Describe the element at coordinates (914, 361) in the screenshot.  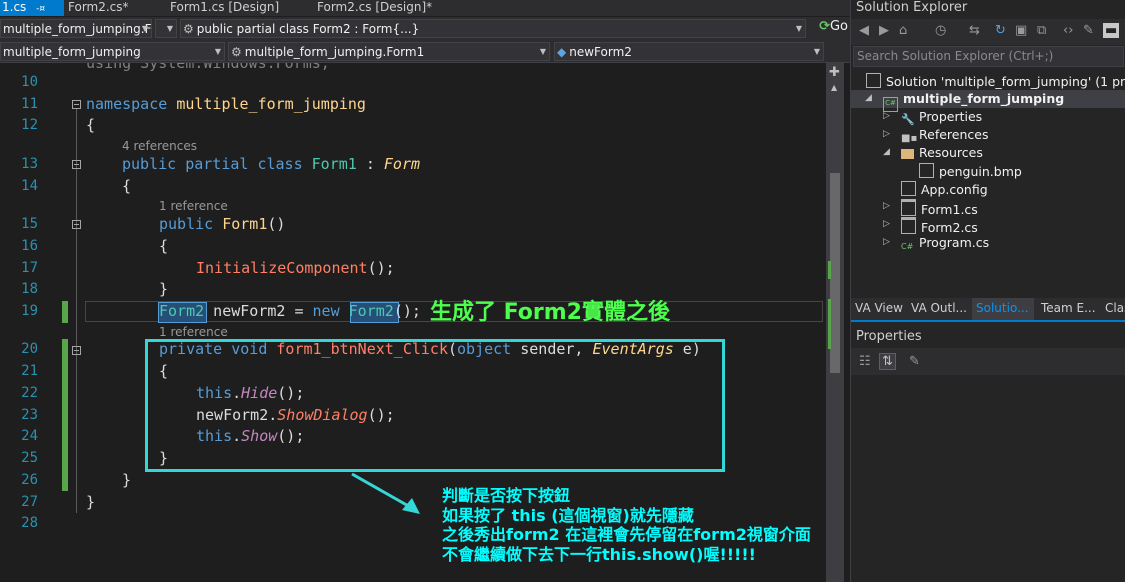
I see `property-pages-icon: ✎` at that location.